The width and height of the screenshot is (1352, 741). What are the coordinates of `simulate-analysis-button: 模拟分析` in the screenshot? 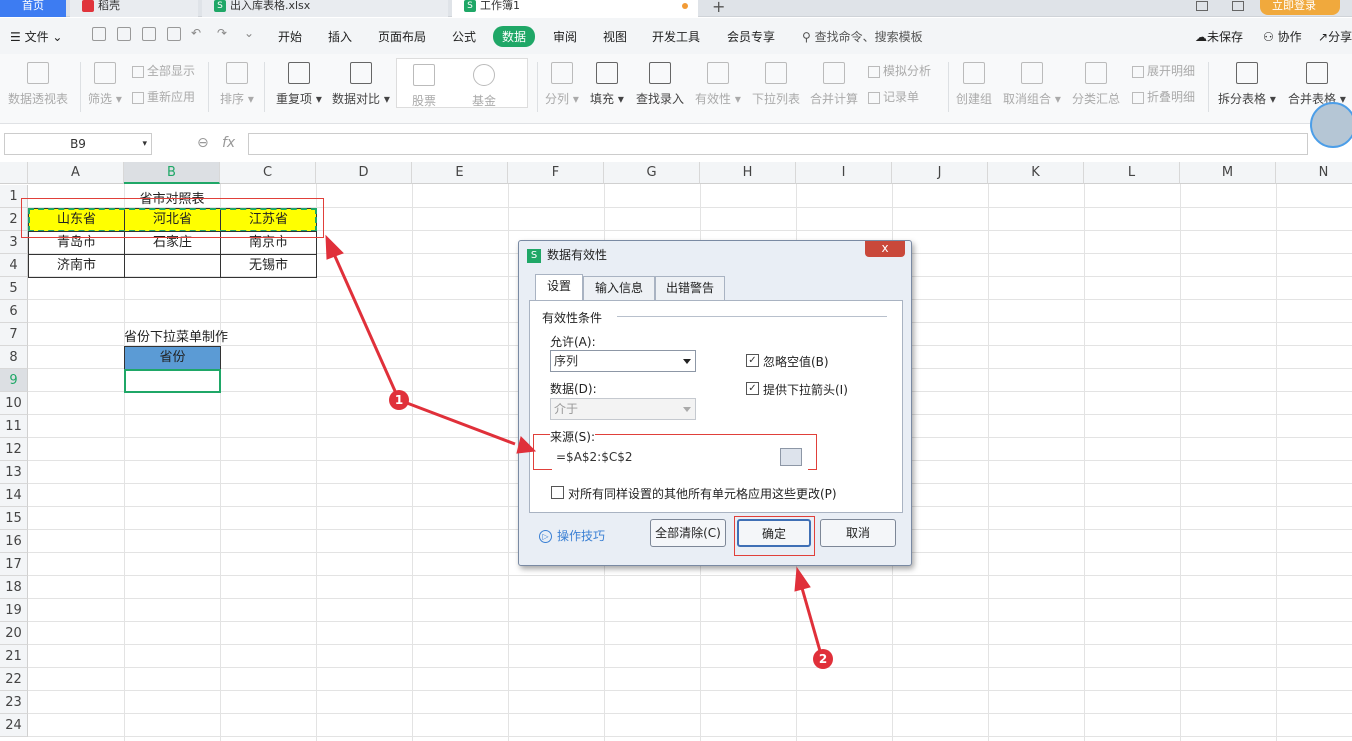 It's located at (899, 70).